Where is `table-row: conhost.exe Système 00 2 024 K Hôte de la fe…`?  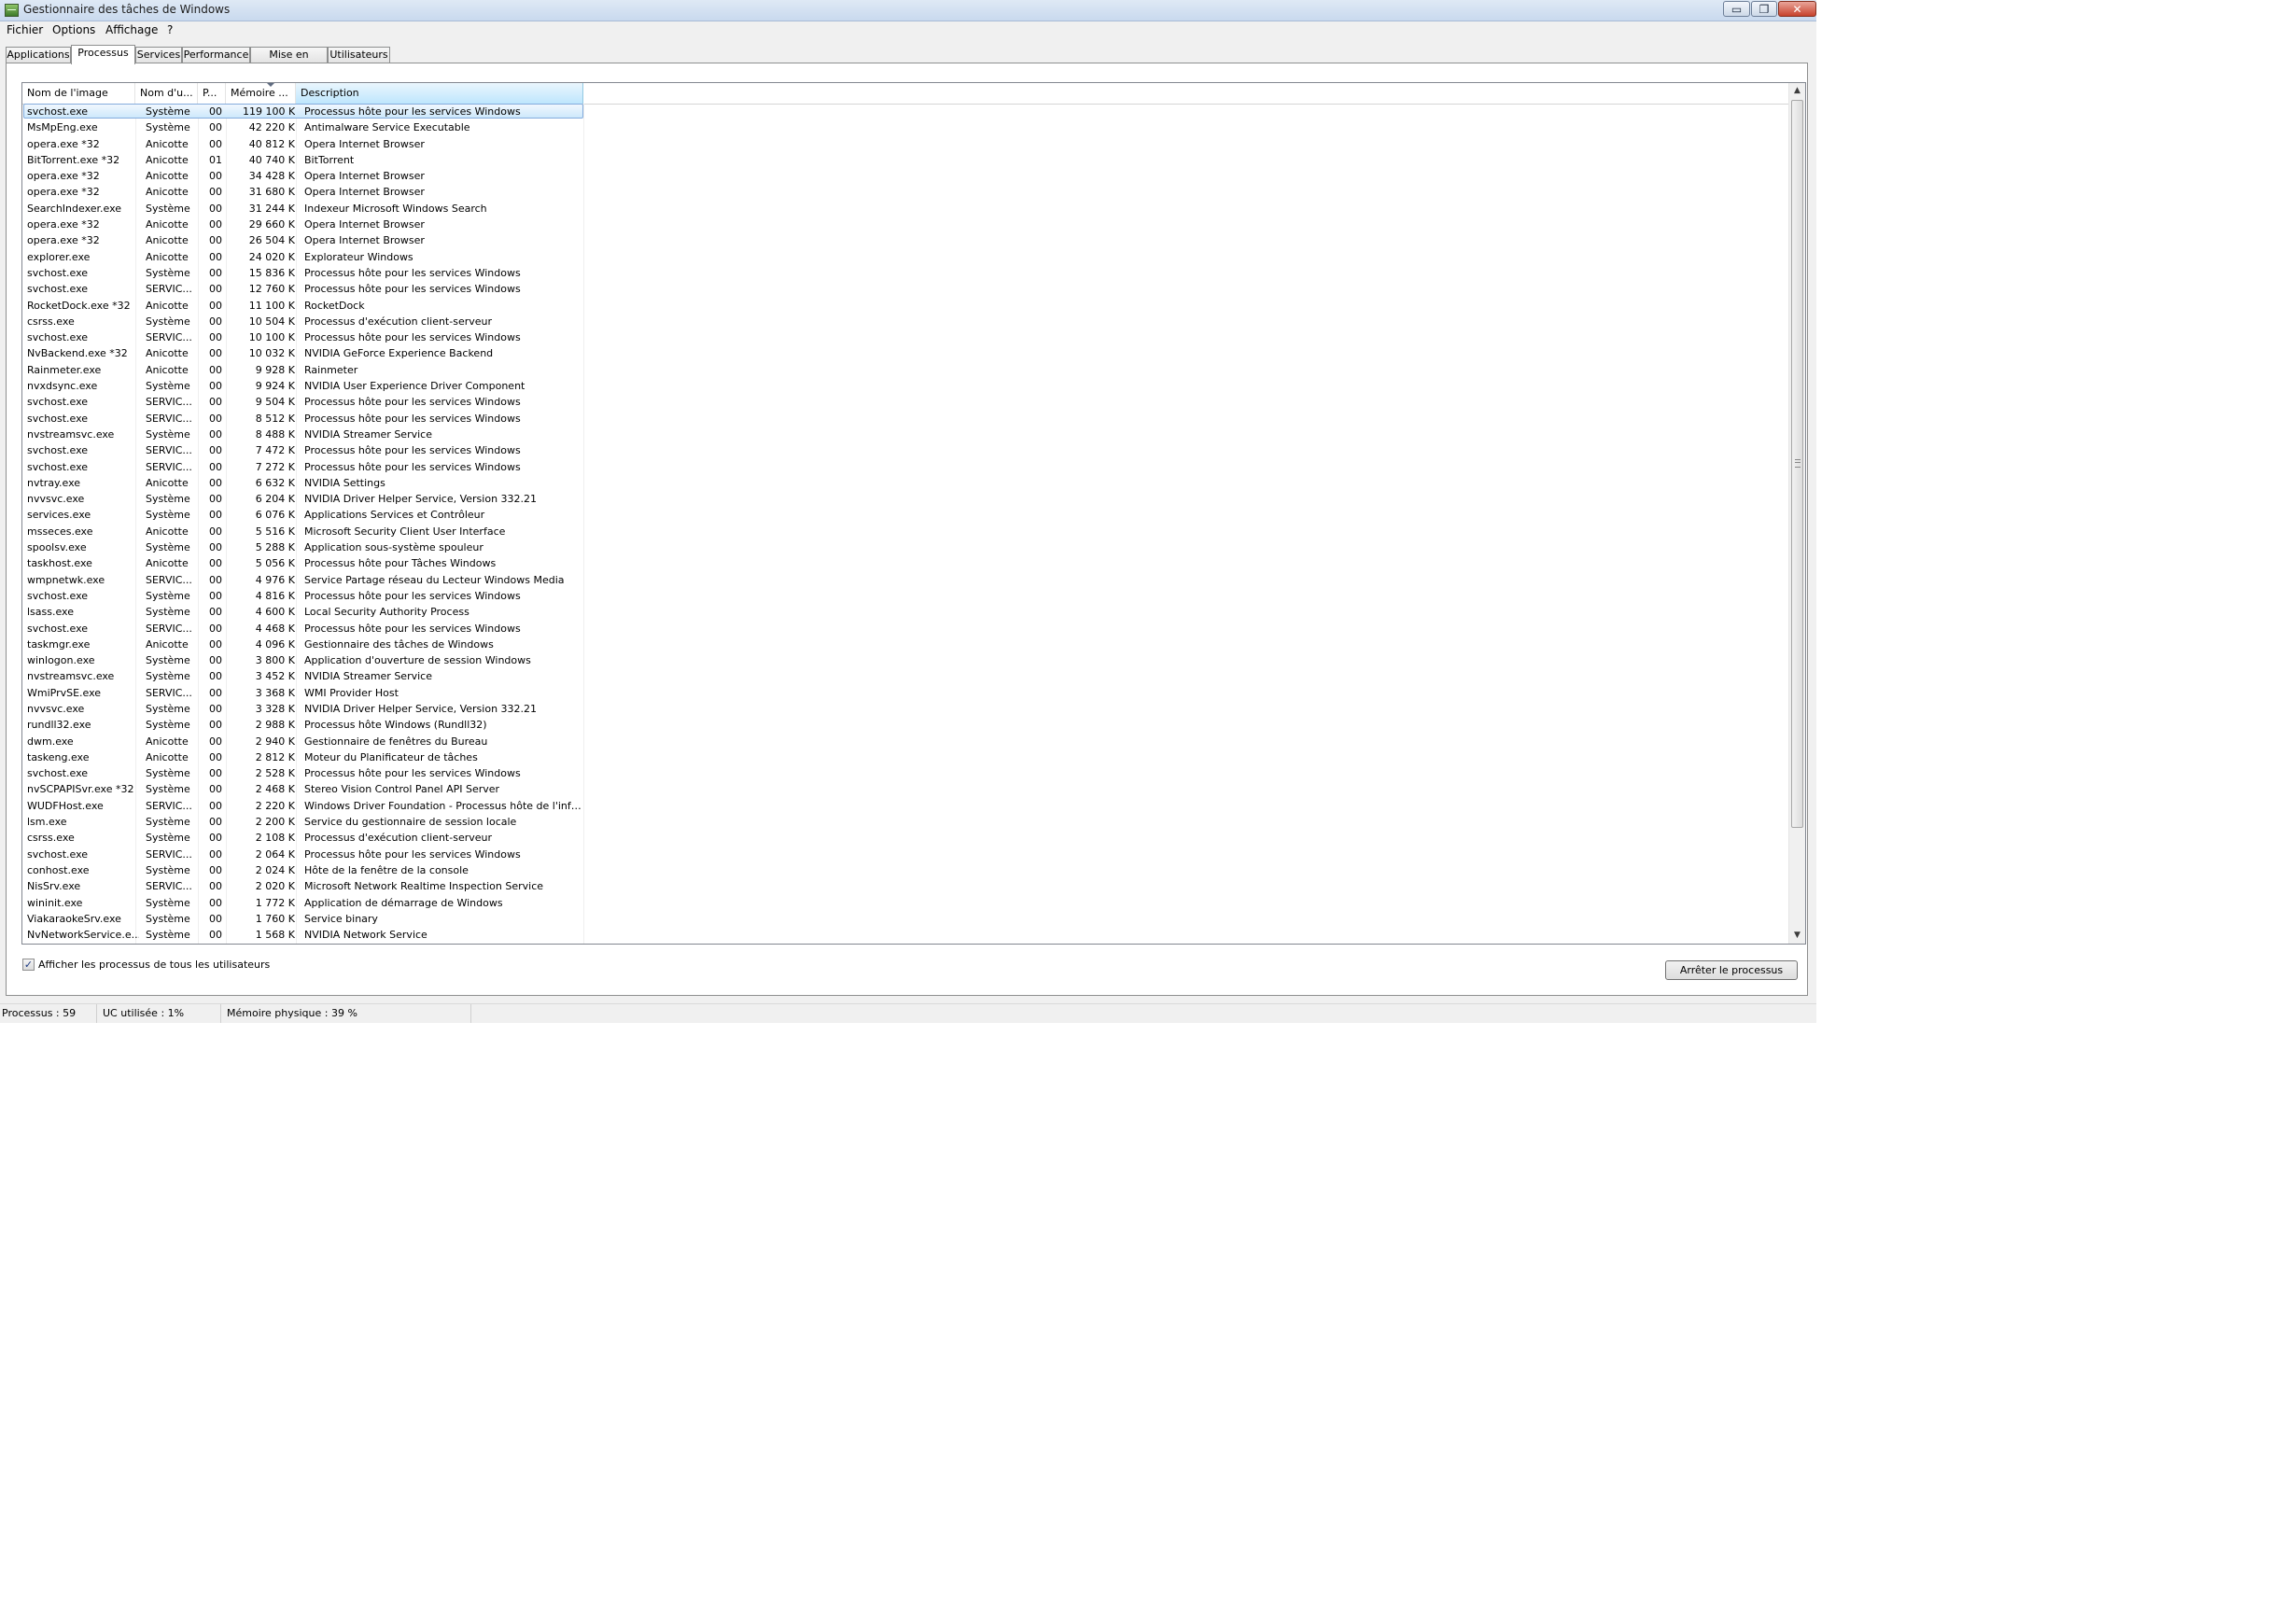 table-row: conhost.exe Système 00 2 024 K Hôte de la fe… is located at coordinates (906, 870).